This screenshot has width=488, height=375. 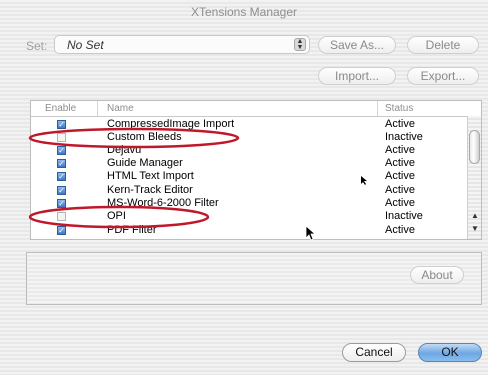 I want to click on list-scrollbar: ▲ ▼, so click(x=474, y=177).